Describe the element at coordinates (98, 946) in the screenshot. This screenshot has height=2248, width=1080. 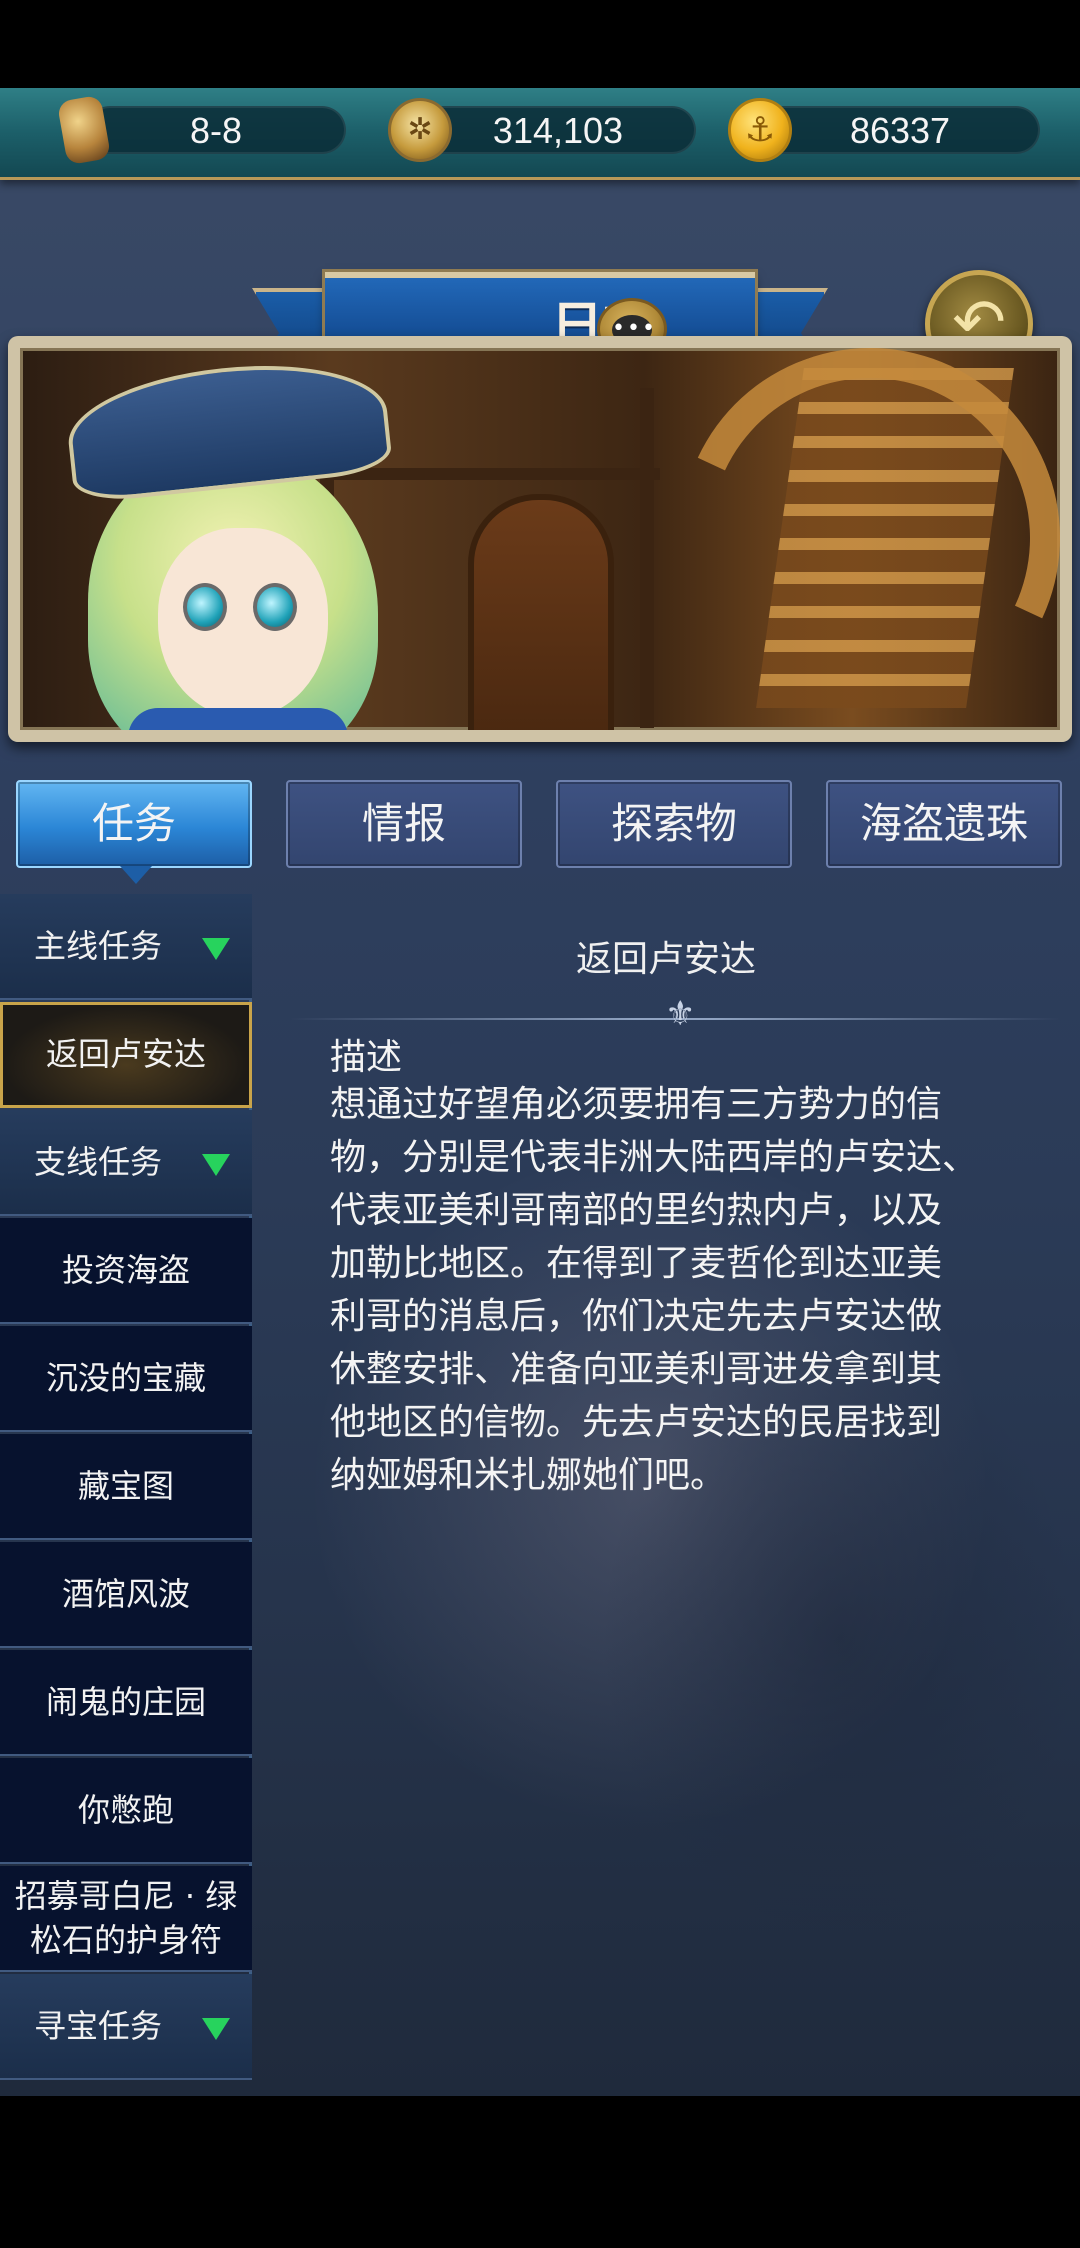
I see `sidebar-item-label: 主线任务` at that location.